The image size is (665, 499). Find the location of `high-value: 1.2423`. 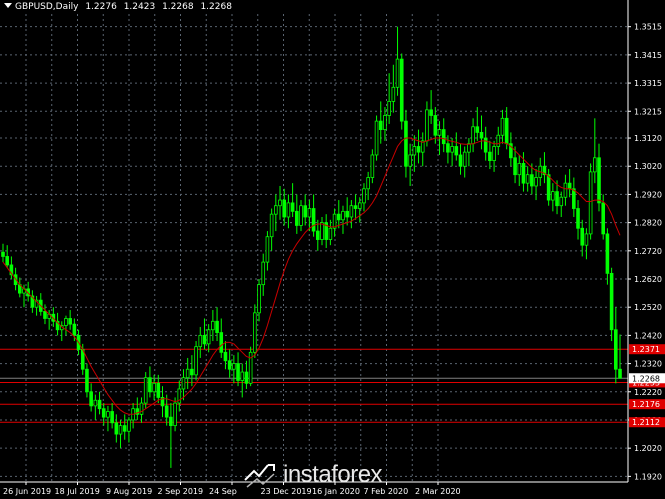

high-value: 1.2423 is located at coordinates (139, 7).